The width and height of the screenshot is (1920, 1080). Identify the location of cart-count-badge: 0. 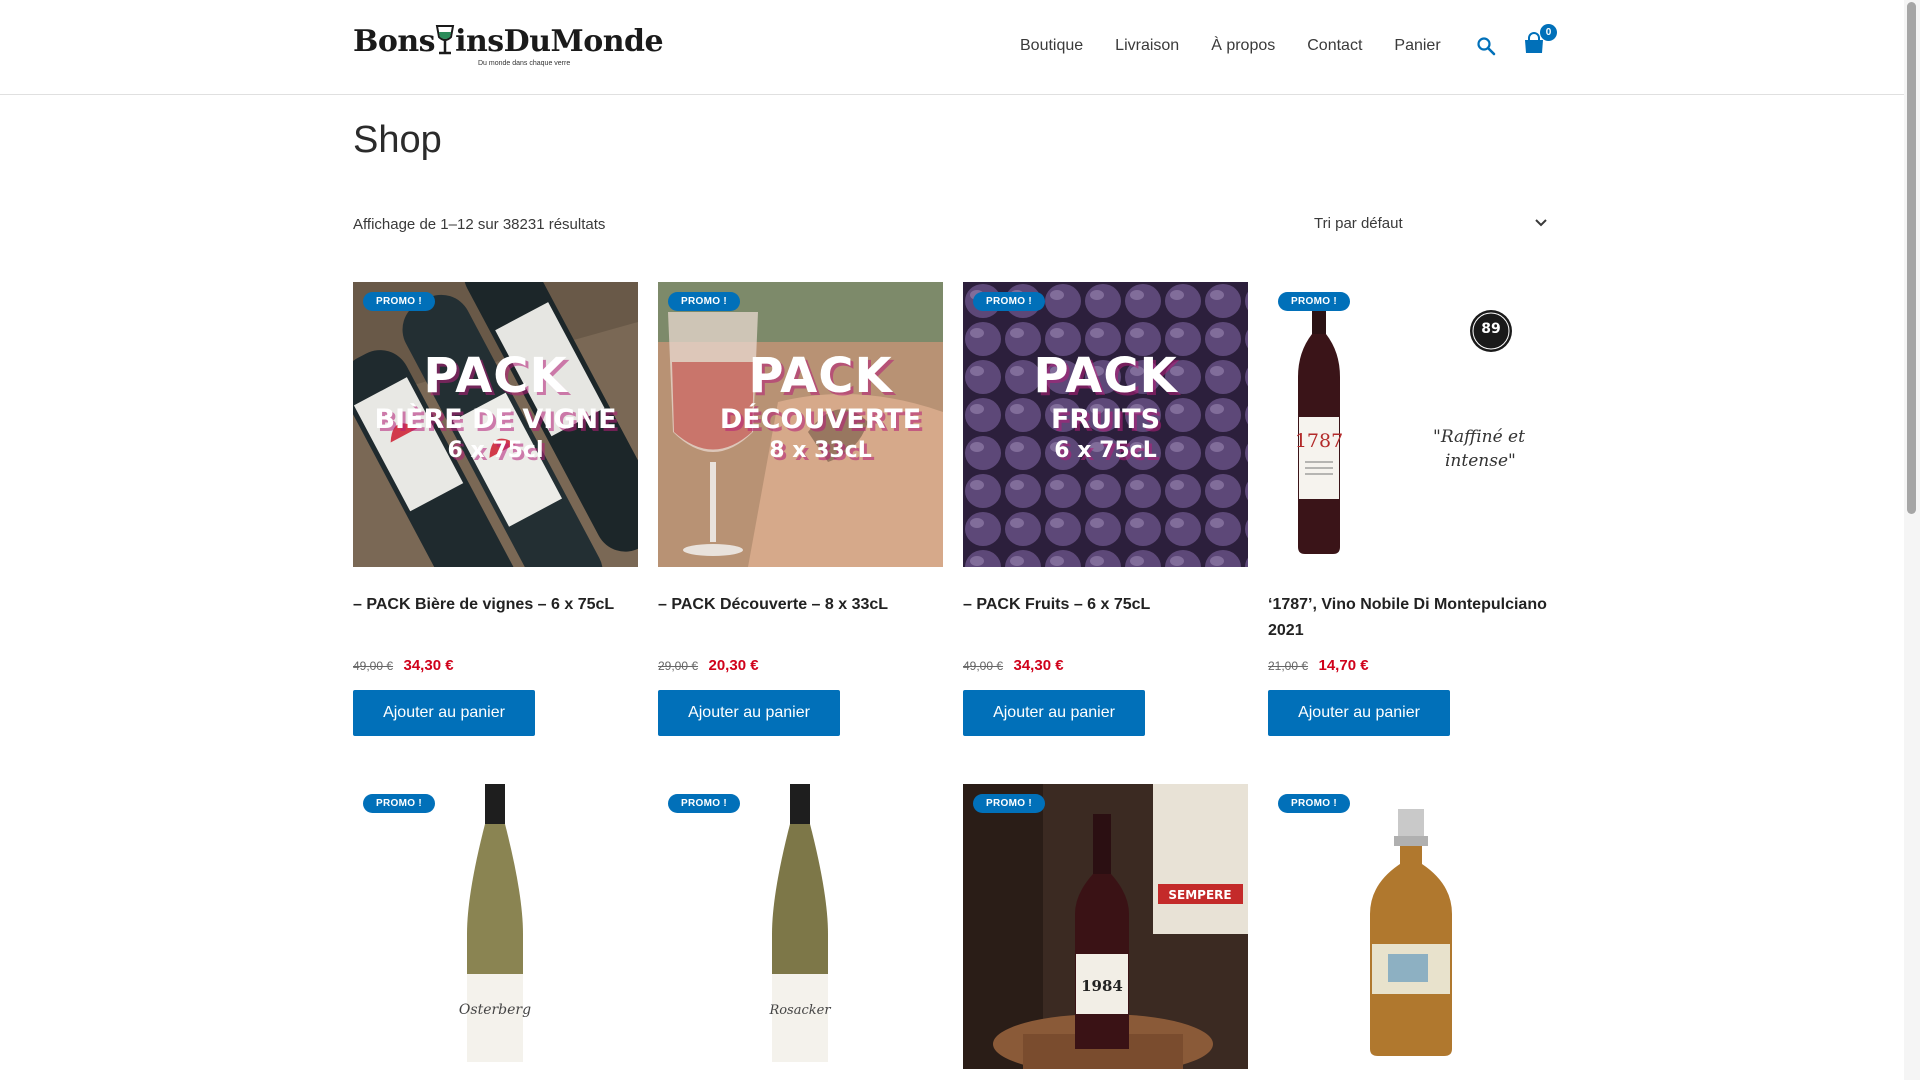
(1548, 32).